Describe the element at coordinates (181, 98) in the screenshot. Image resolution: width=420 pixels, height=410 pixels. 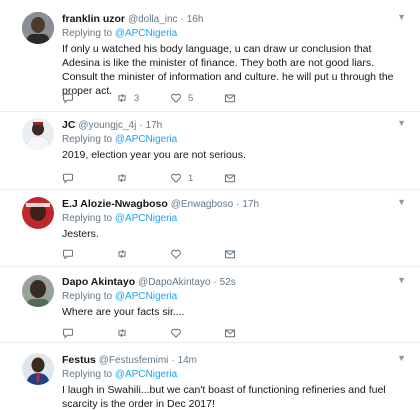
I see `like-button: 5` at that location.